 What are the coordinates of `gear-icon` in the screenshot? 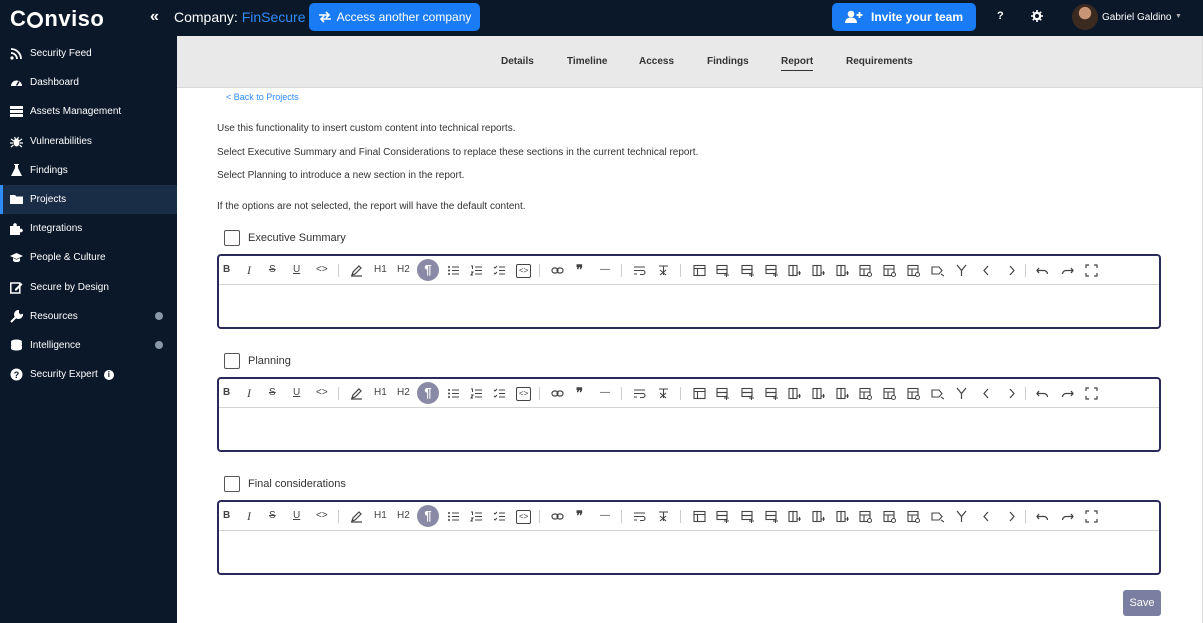 It's located at (1037, 18).